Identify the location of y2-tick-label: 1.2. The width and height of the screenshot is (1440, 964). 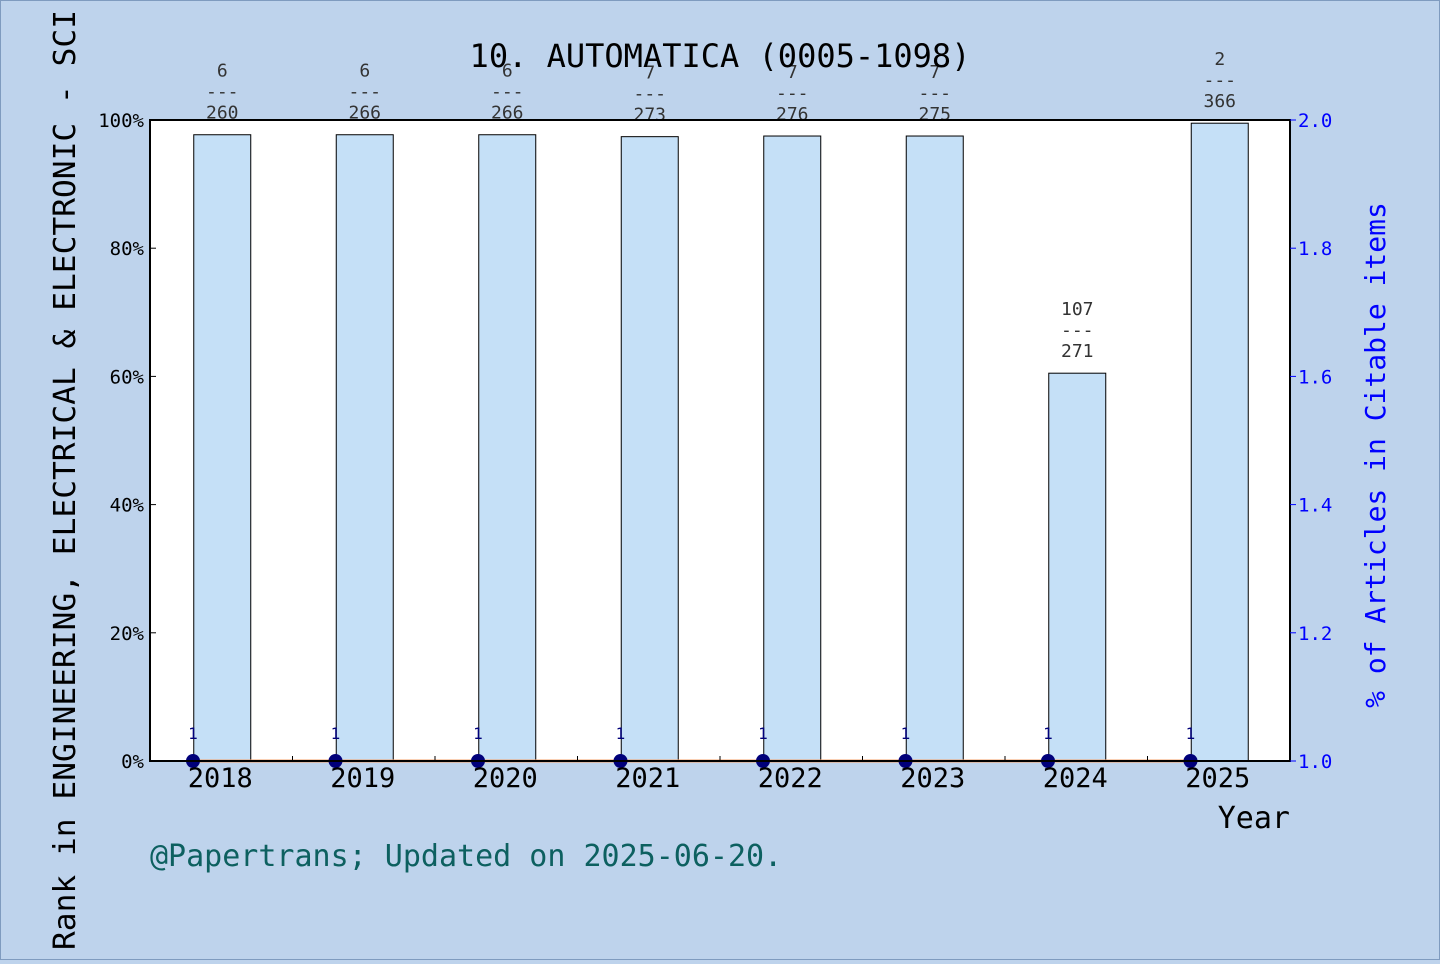
(1315, 634).